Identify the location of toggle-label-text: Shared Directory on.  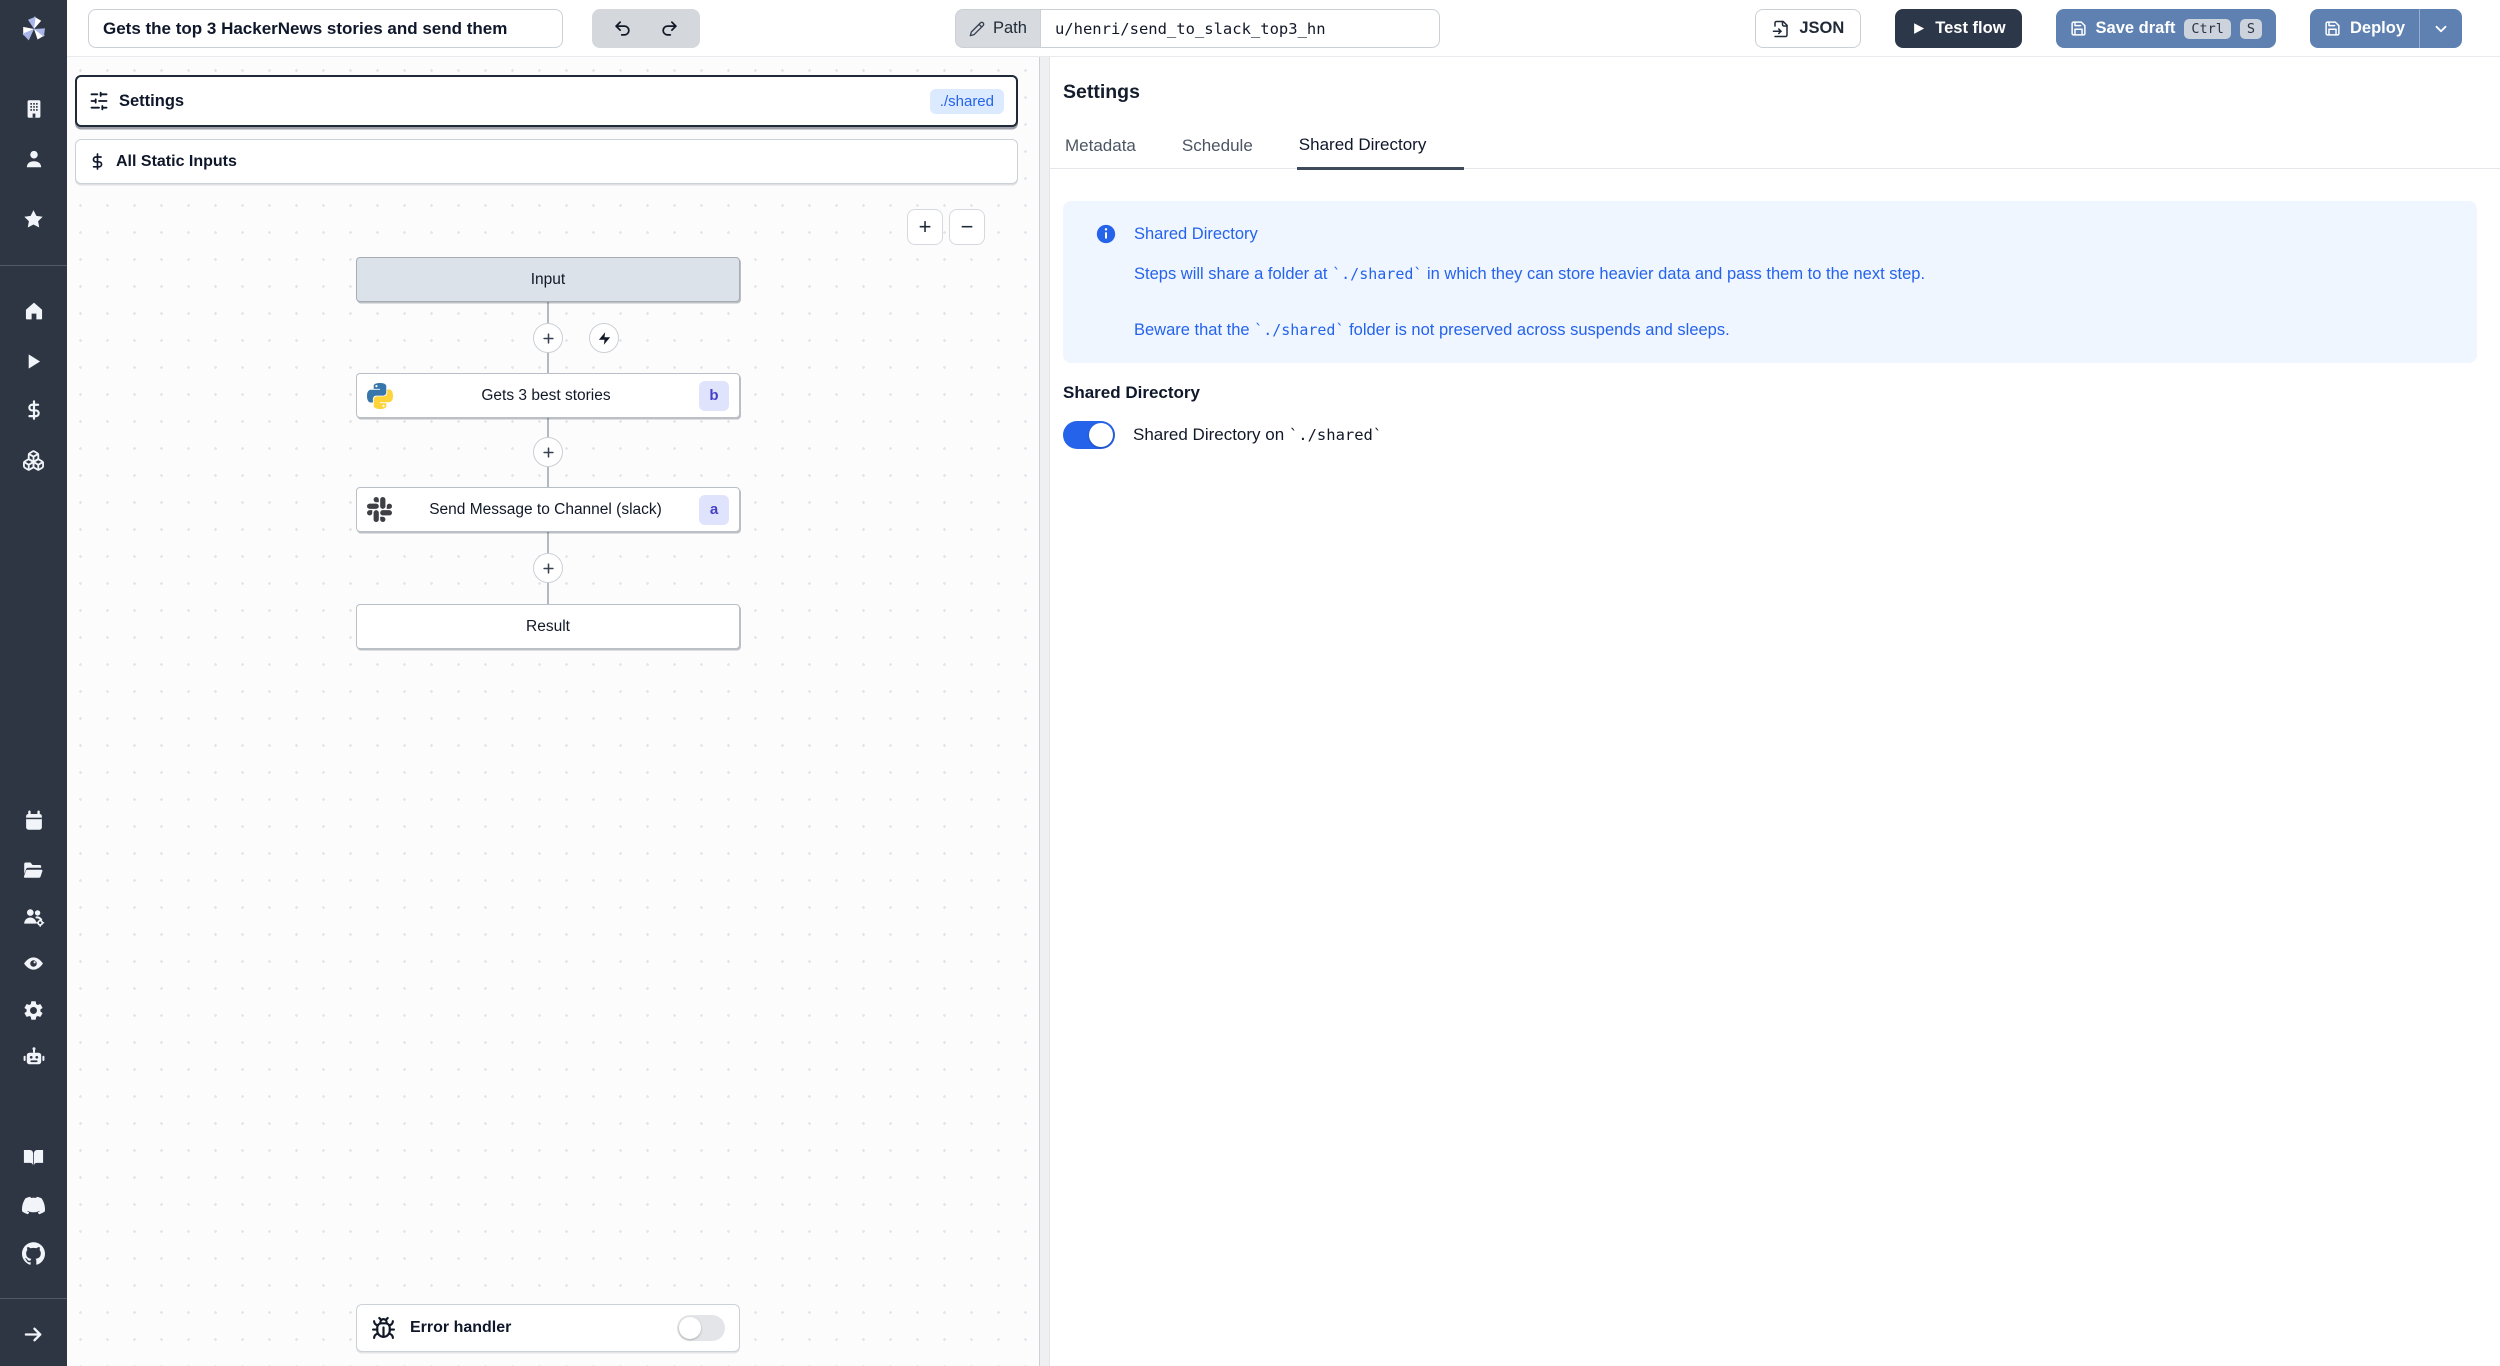
(1211, 434).